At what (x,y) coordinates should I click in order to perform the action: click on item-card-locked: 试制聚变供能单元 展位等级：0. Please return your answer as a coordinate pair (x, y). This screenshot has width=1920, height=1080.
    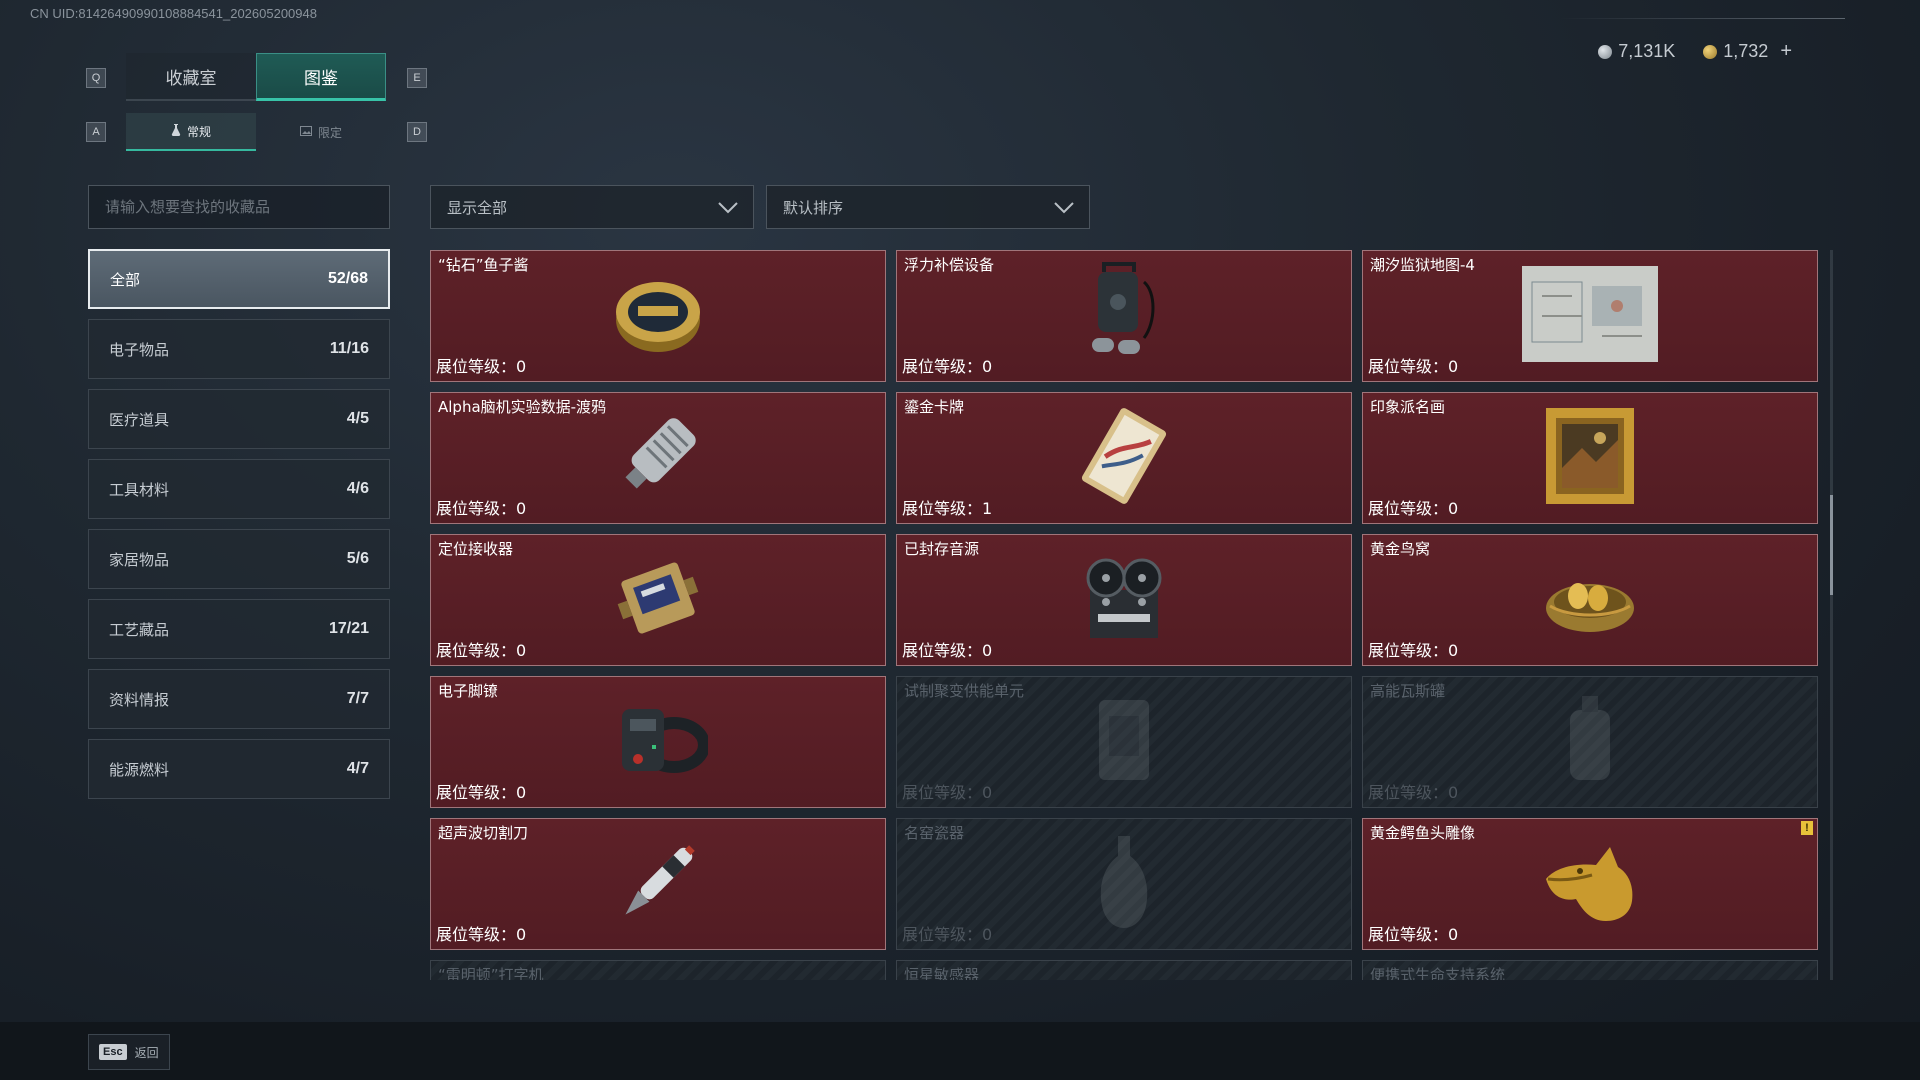
    Looking at the image, I should click on (1124, 742).